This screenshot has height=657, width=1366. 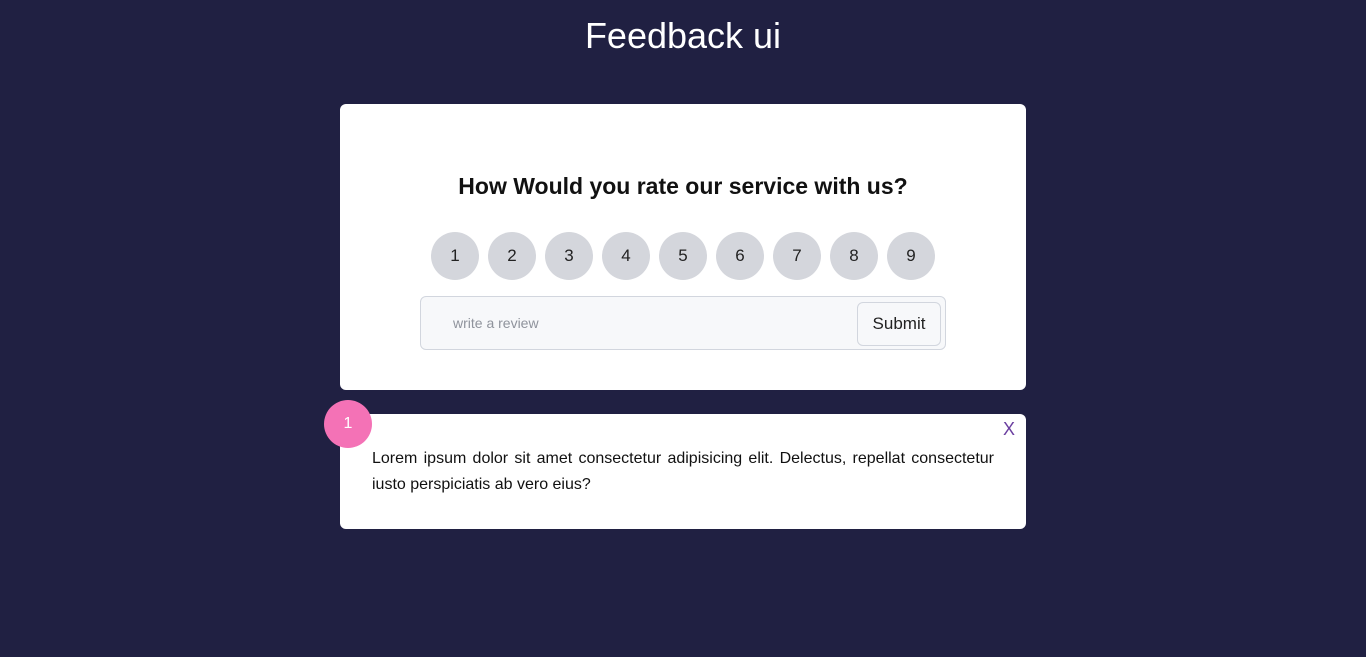 I want to click on rating-list: 1 2 3 4 5 6 7 8 9, so click(x=683, y=256).